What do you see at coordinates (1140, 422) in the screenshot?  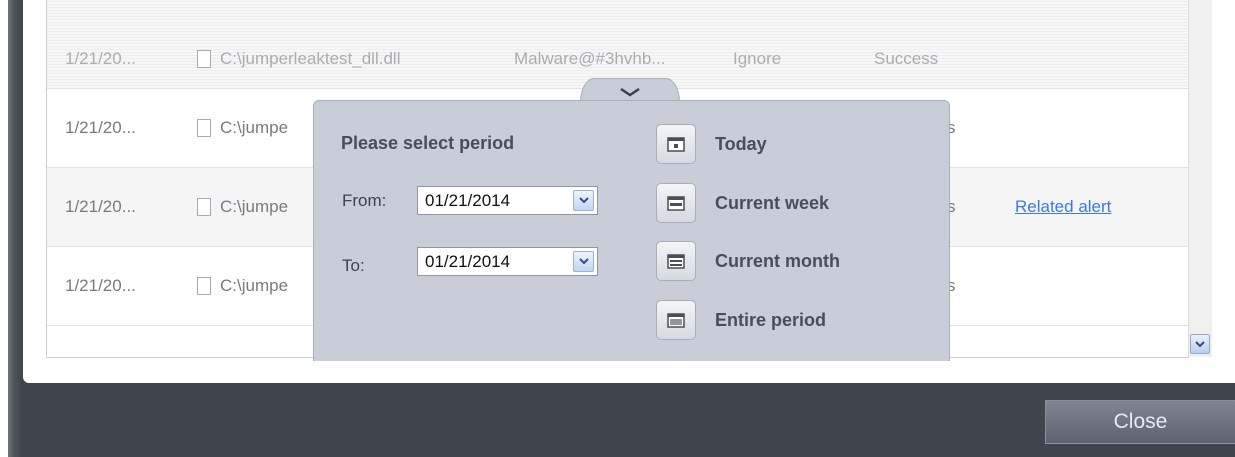 I see `close-button: Close` at bounding box center [1140, 422].